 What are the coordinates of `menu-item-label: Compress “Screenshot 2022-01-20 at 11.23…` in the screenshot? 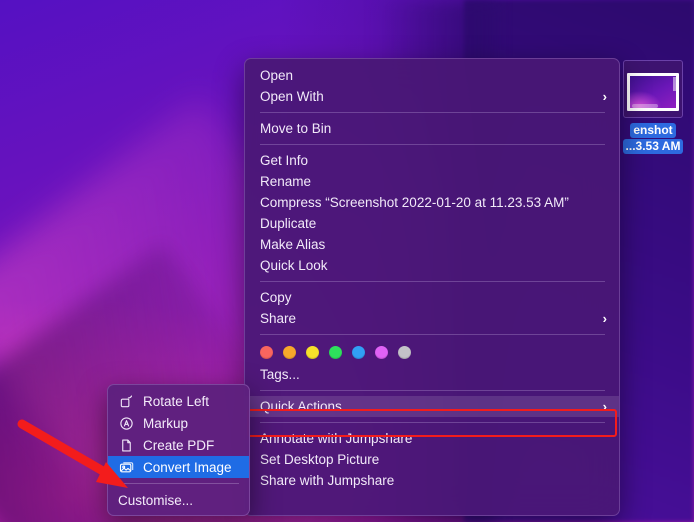 It's located at (414, 202).